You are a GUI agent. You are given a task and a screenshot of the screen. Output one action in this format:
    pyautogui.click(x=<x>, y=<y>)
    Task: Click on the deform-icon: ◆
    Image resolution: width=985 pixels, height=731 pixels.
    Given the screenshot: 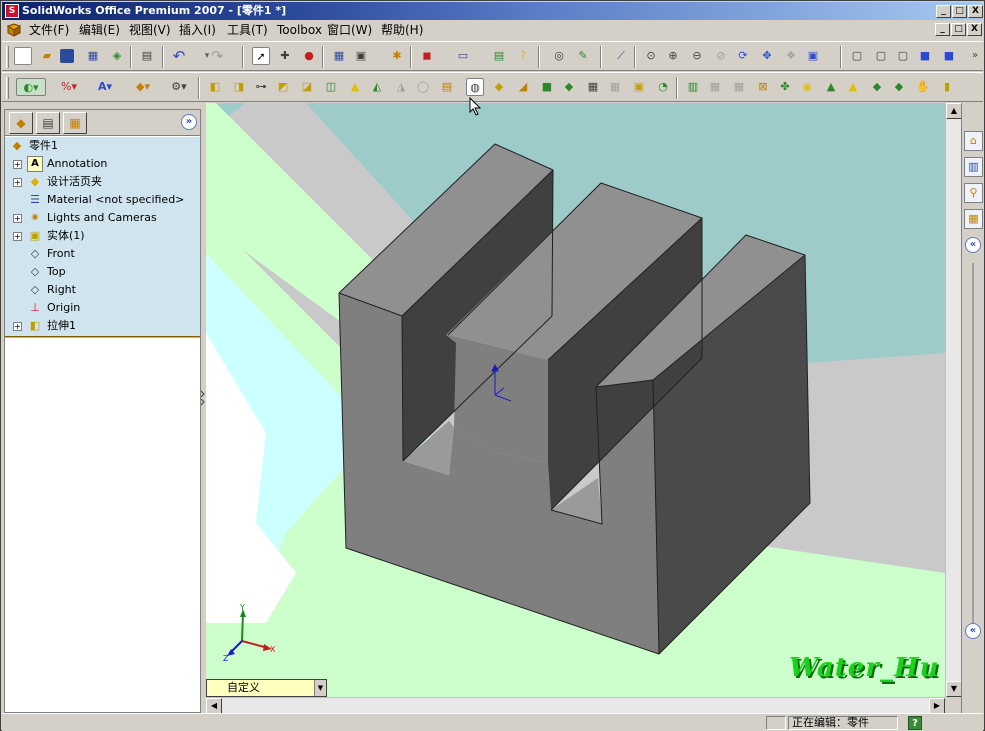 What is the action you would take?
    pyautogui.click(x=569, y=87)
    